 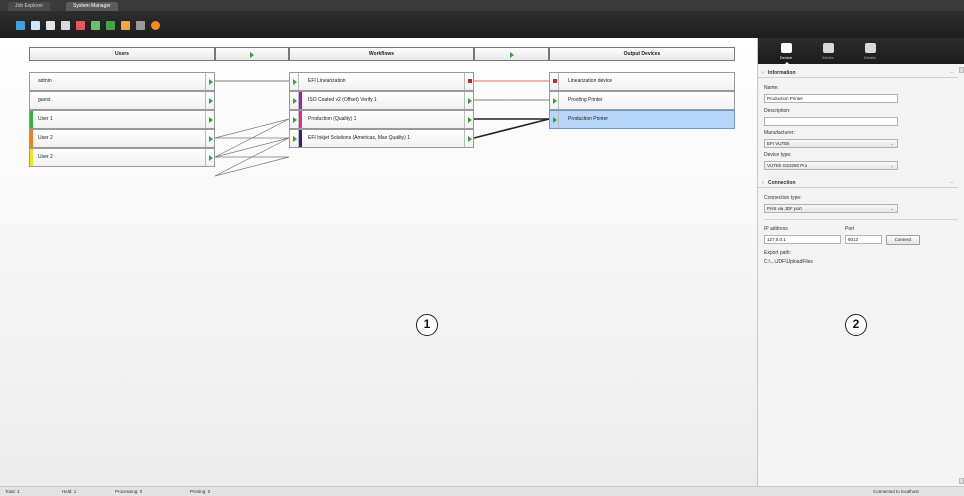 I want to click on user-node-guest: guest, so click(x=122, y=100).